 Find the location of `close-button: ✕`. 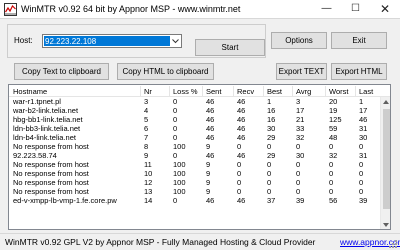

close-button: ✕ is located at coordinates (385, 9).